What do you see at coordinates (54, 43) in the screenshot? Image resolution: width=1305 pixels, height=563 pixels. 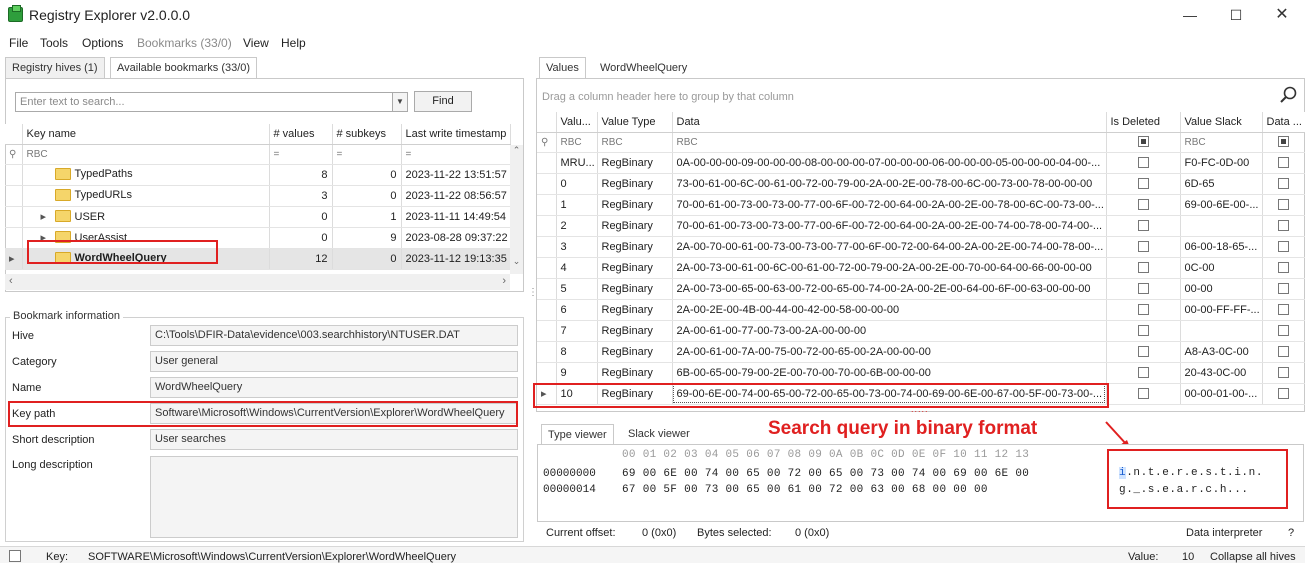 I see `menu-tools: Tools` at bounding box center [54, 43].